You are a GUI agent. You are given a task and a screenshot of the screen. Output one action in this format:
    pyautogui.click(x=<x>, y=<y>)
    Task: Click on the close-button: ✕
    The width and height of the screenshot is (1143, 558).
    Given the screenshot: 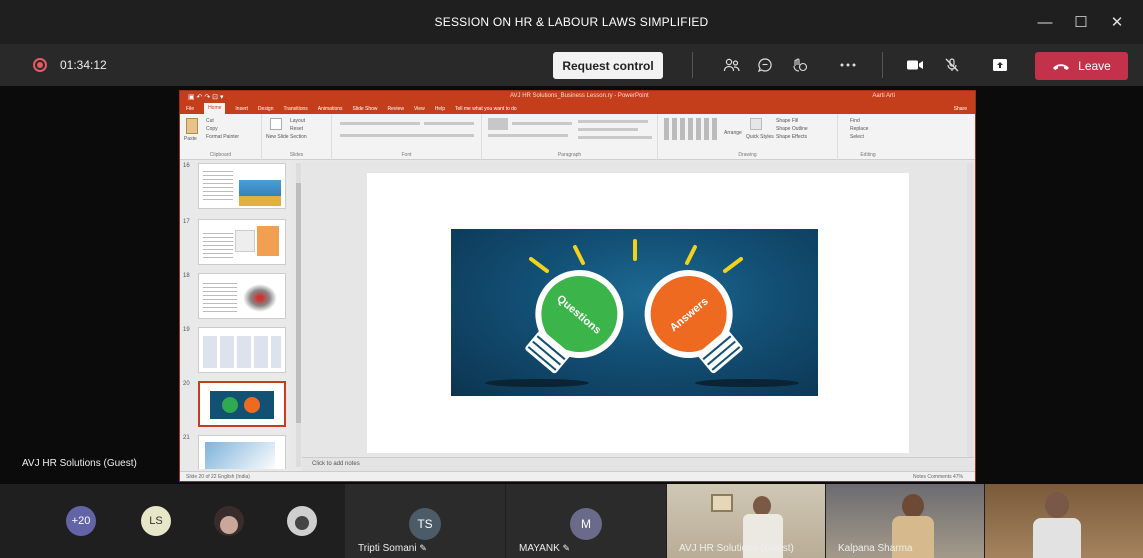 What is the action you would take?
    pyautogui.click(x=1117, y=22)
    